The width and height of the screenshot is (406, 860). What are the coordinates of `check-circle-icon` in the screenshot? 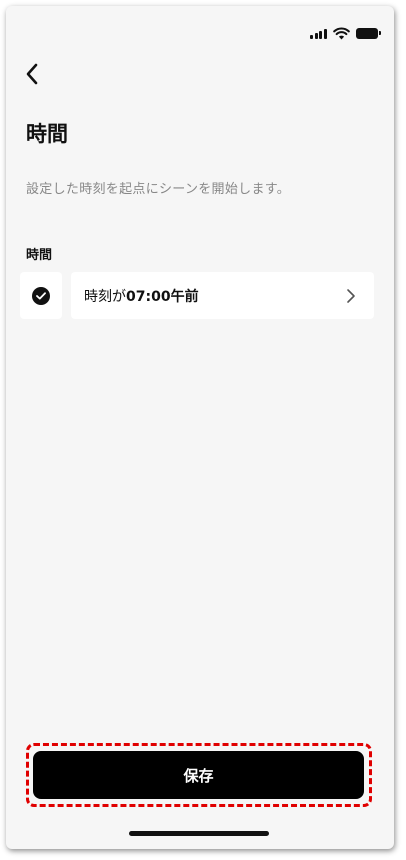 It's located at (41, 295).